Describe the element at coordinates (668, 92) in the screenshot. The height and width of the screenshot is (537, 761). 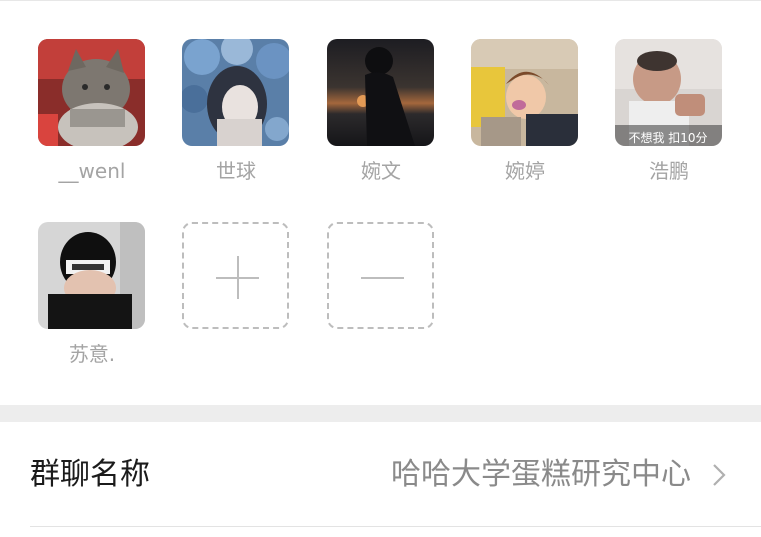
I see `baby-meme-avatar-icon: 不想我 扣10分` at that location.